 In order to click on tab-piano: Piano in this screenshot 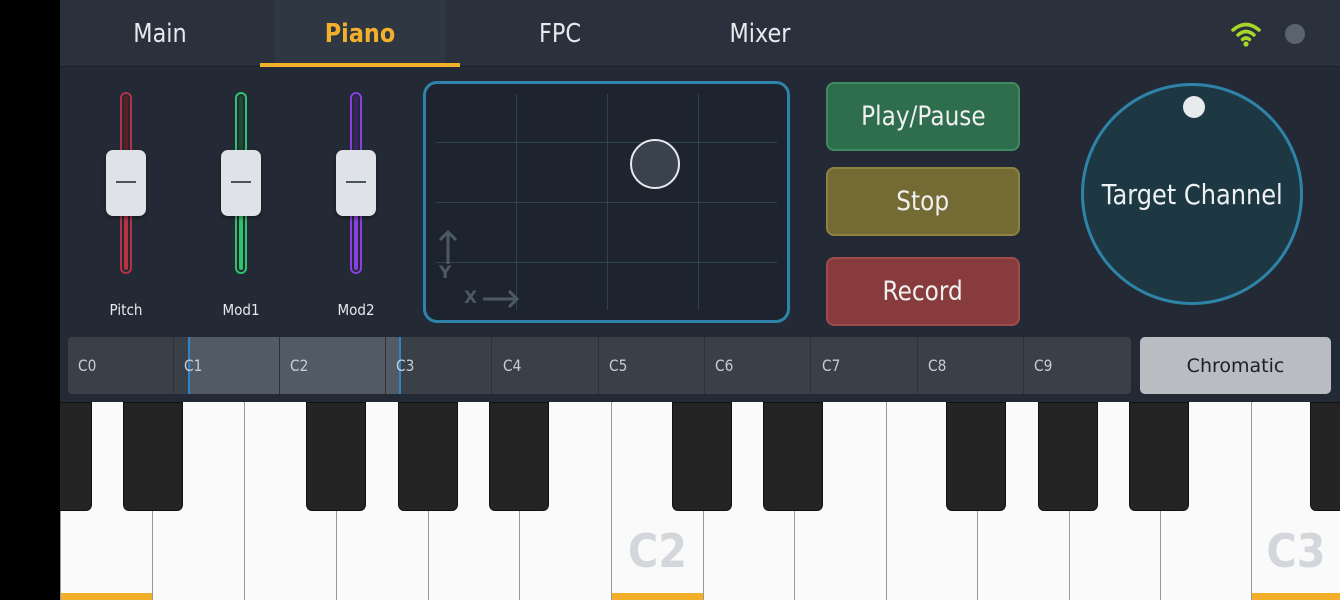, I will do `click(360, 33)`.